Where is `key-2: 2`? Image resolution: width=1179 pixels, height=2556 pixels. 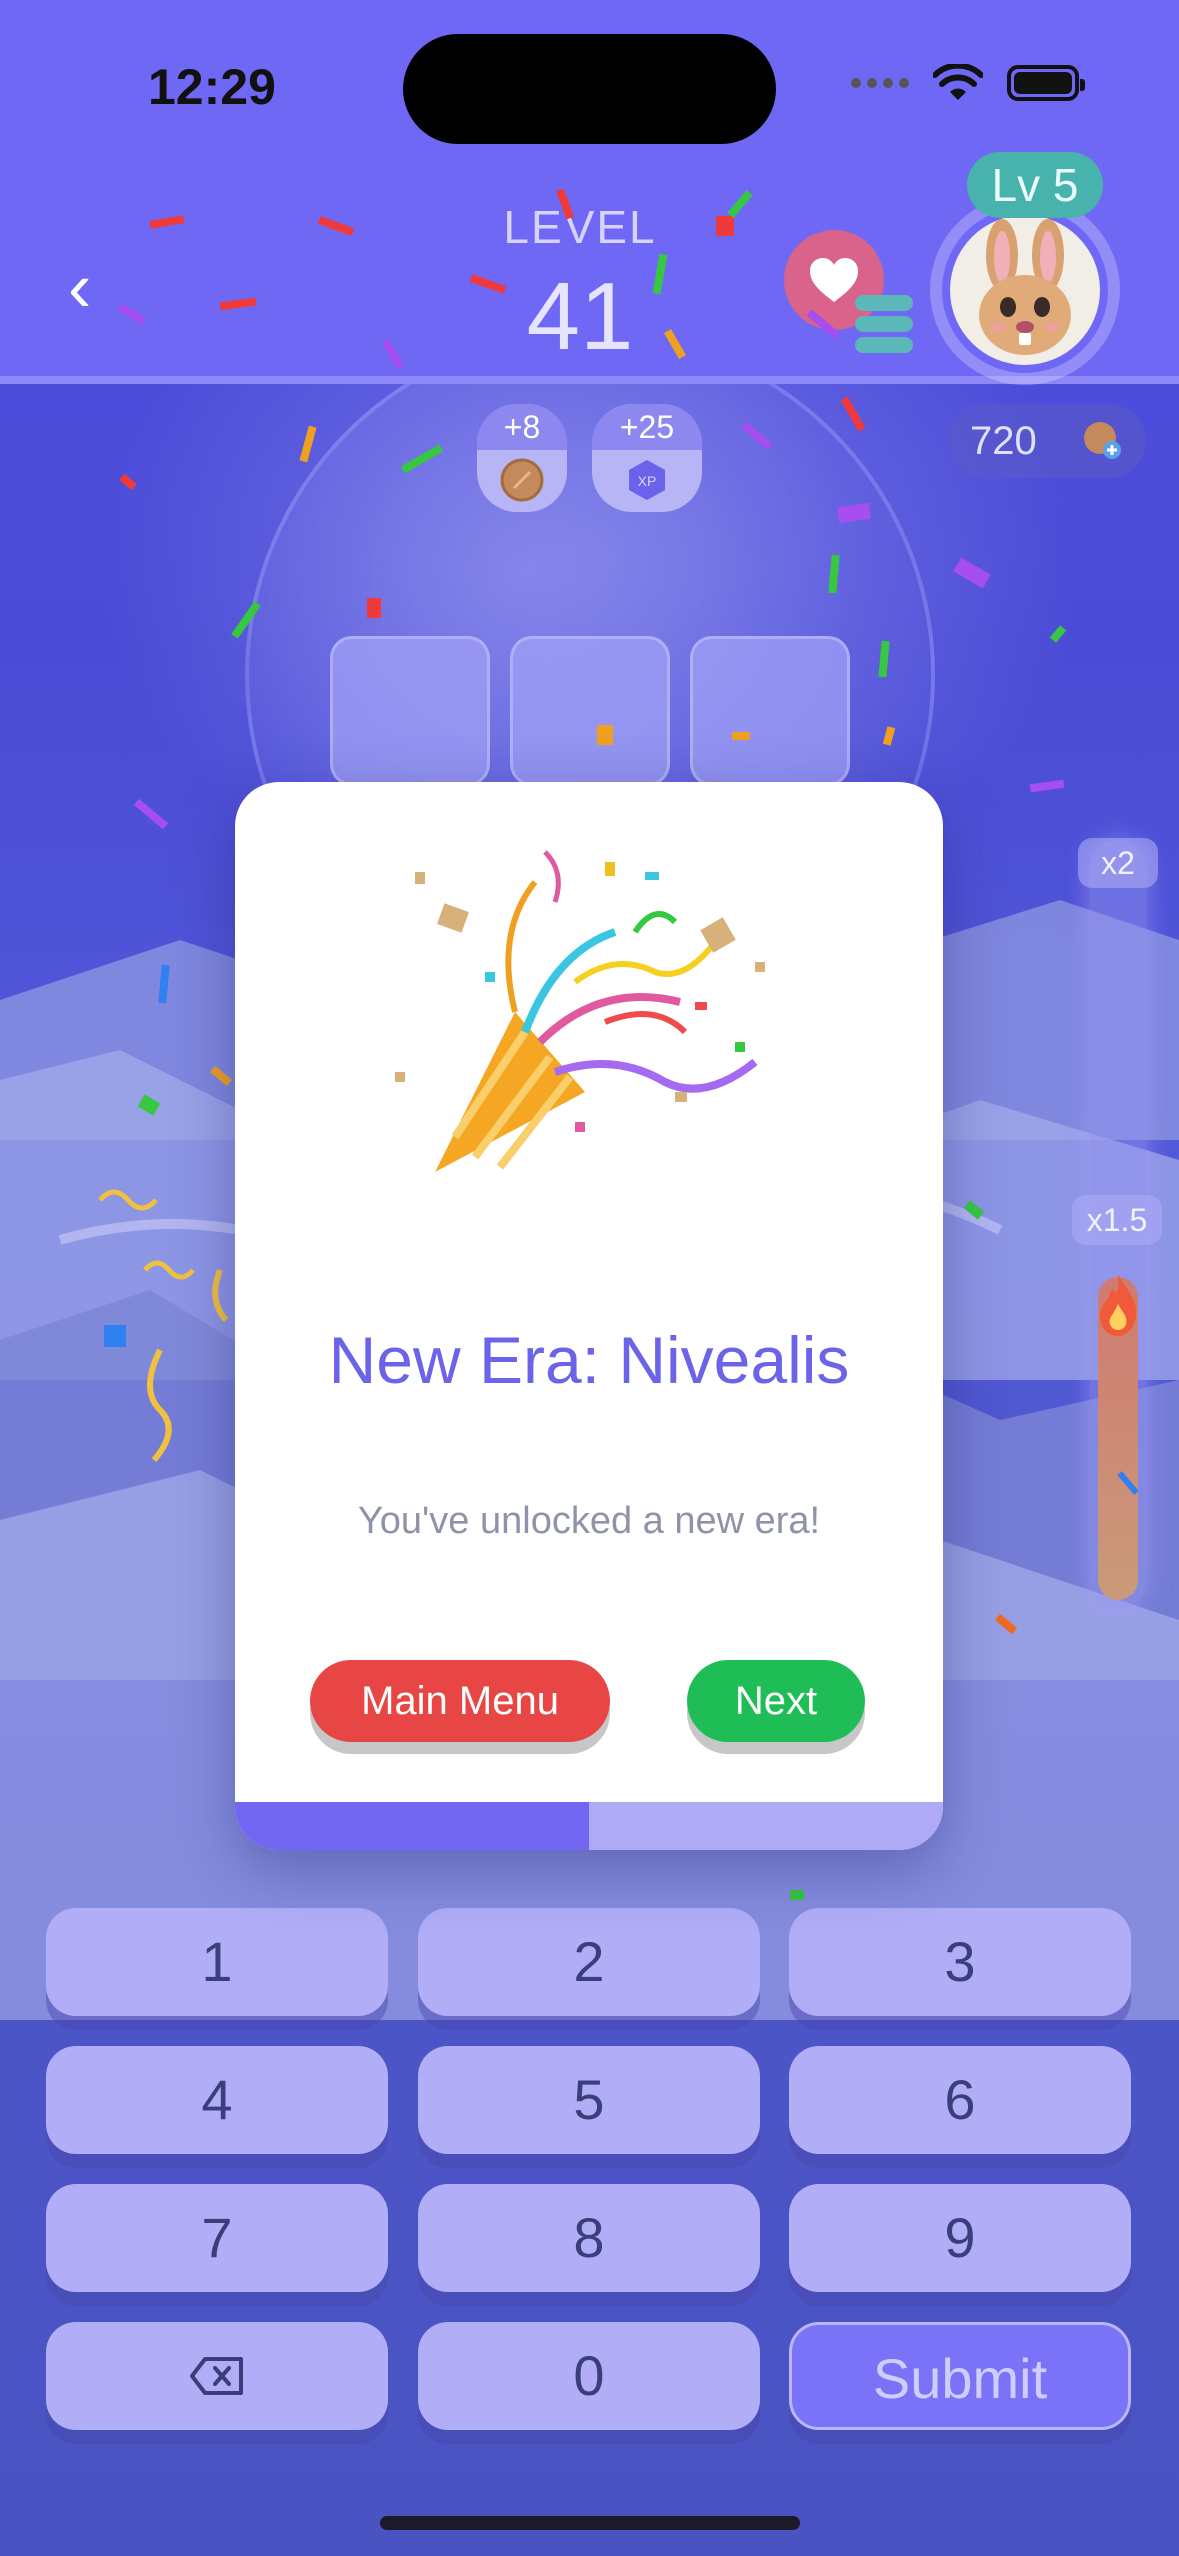 key-2: 2 is located at coordinates (589, 1962).